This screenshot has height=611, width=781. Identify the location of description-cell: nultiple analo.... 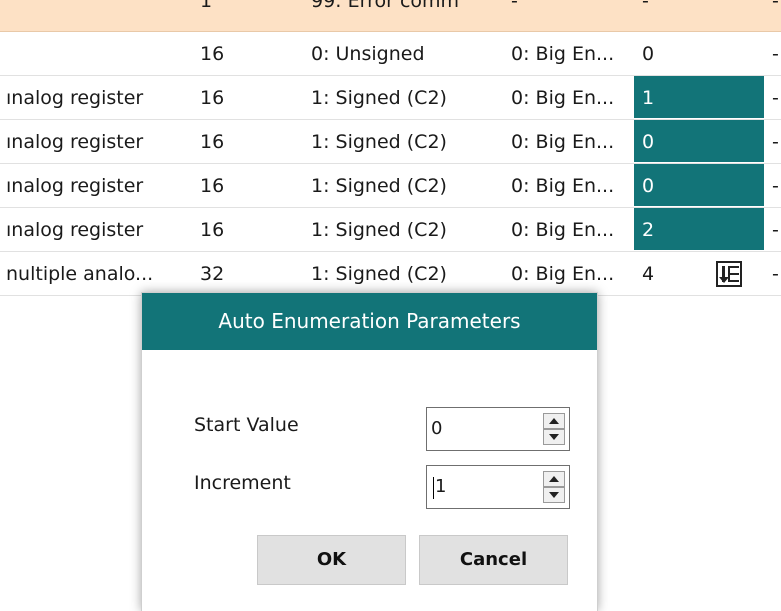
(80, 274).